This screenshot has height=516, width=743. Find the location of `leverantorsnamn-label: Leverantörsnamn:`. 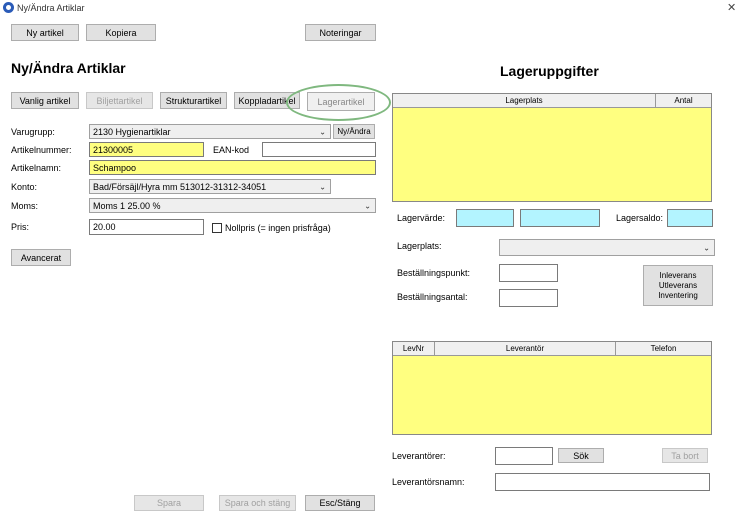

leverantorsnamn-label: Leverantörsnamn: is located at coordinates (428, 482).